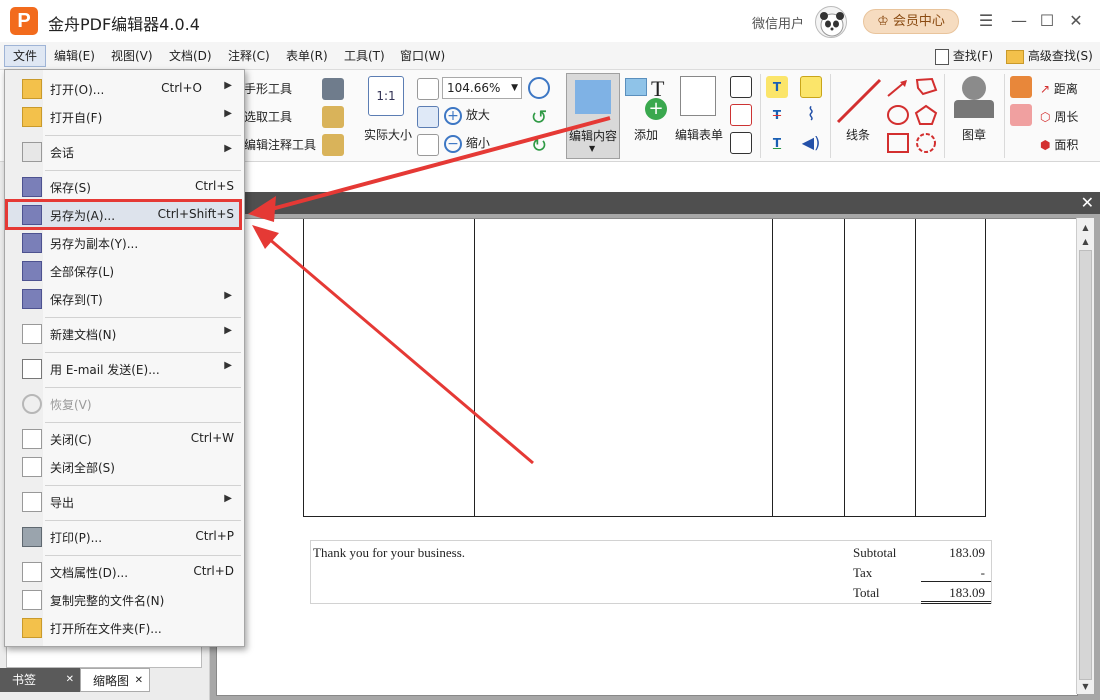  I want to click on zoom-glass-icon, so click(539, 88).